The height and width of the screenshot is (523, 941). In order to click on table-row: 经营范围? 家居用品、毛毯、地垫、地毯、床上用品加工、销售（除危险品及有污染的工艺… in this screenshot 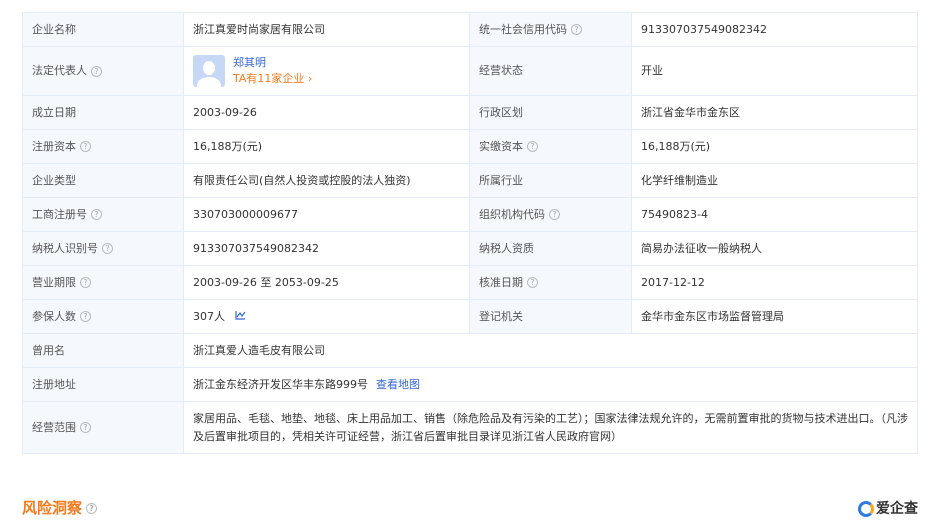, I will do `click(470, 427)`.